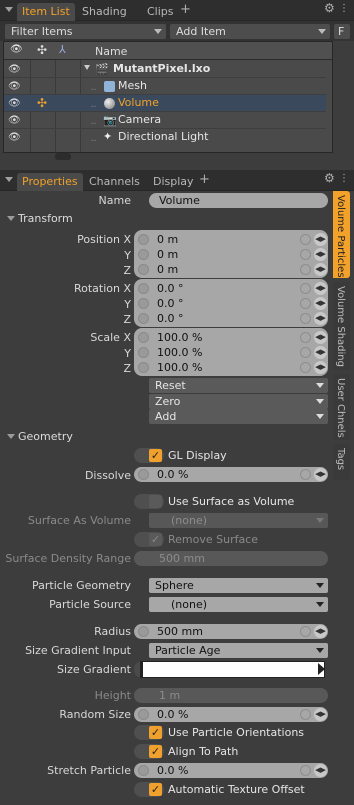 The height and width of the screenshot is (805, 354). Describe the element at coordinates (231, 318) in the screenshot. I see `rotation-z-field: 0.0 ° ◀▶` at that location.